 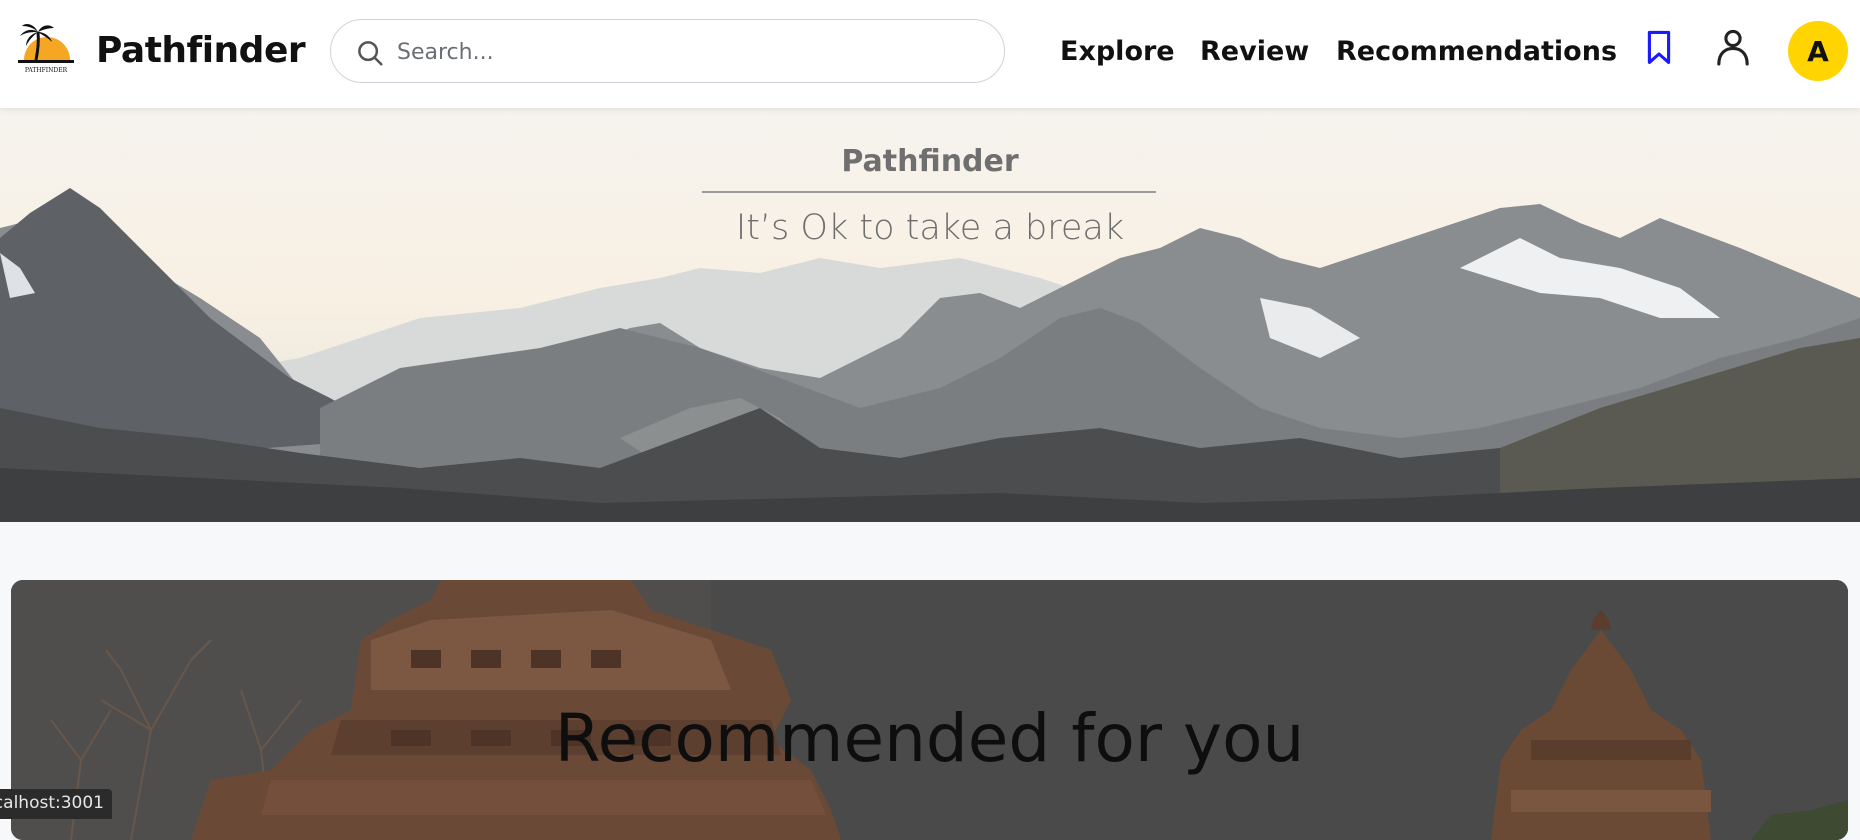 I want to click on bookmark-button, so click(x=1659, y=50).